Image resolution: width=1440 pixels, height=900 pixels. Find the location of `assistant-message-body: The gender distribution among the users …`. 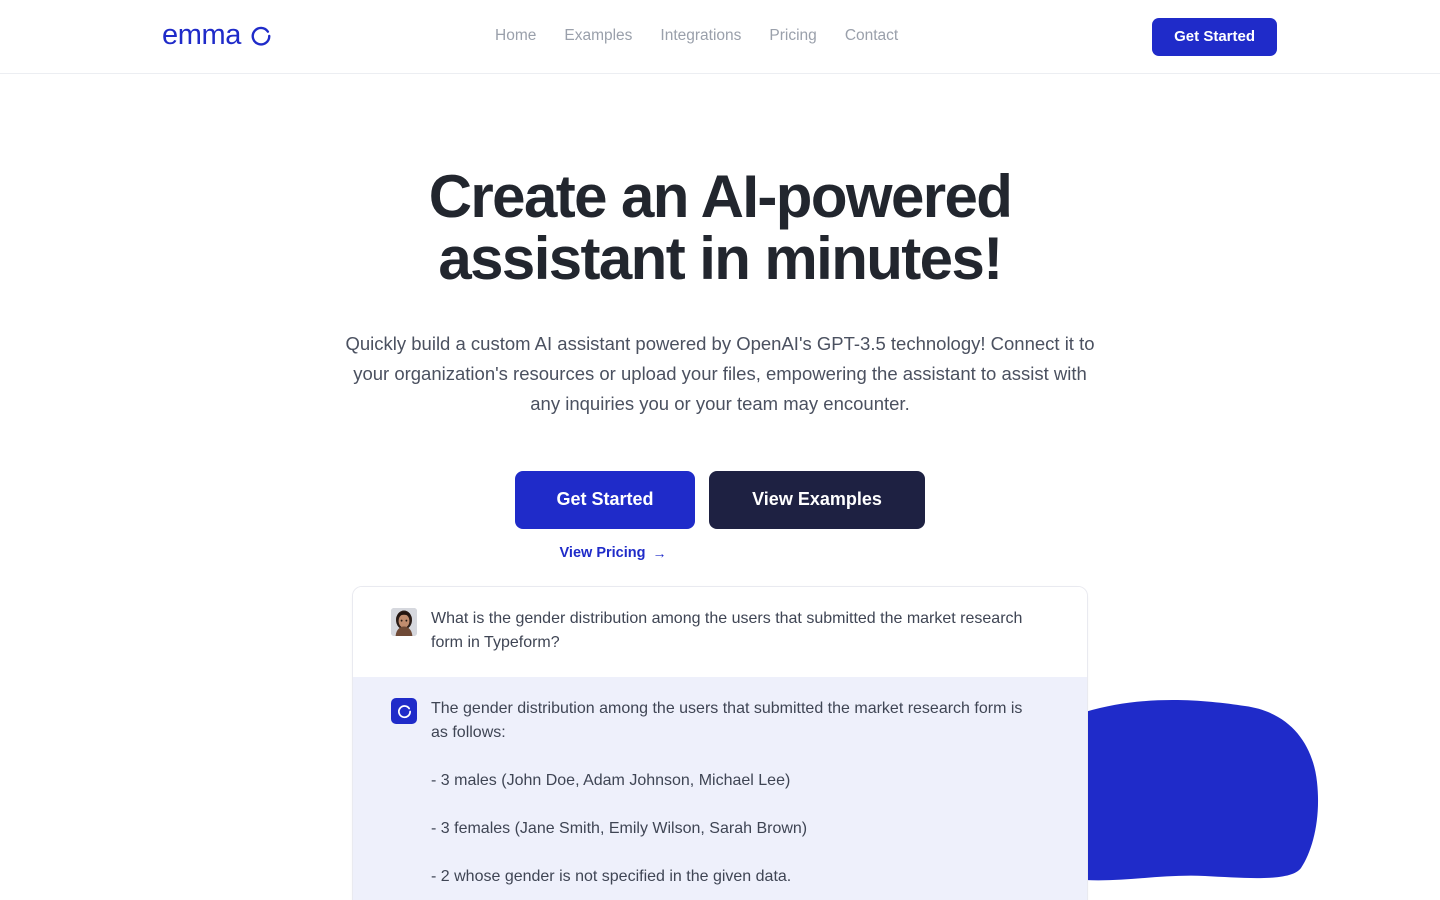

assistant-message-body: The gender distribution among the users … is located at coordinates (746, 798).